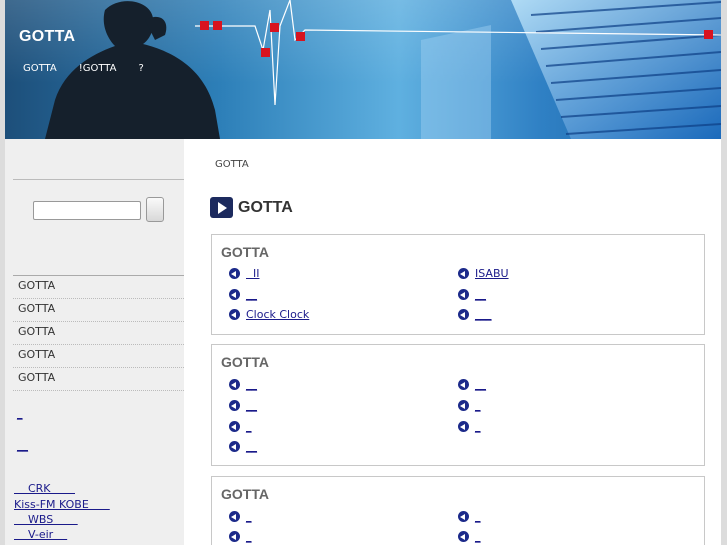  I want to click on link-text: II, so click(253, 273).